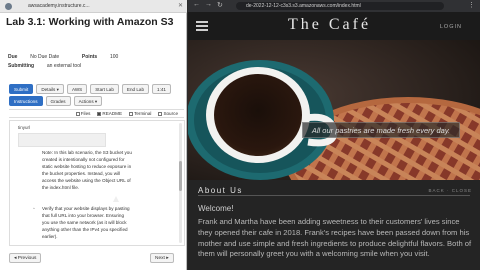  I want to click on reload-icon: ↻, so click(220, 5).